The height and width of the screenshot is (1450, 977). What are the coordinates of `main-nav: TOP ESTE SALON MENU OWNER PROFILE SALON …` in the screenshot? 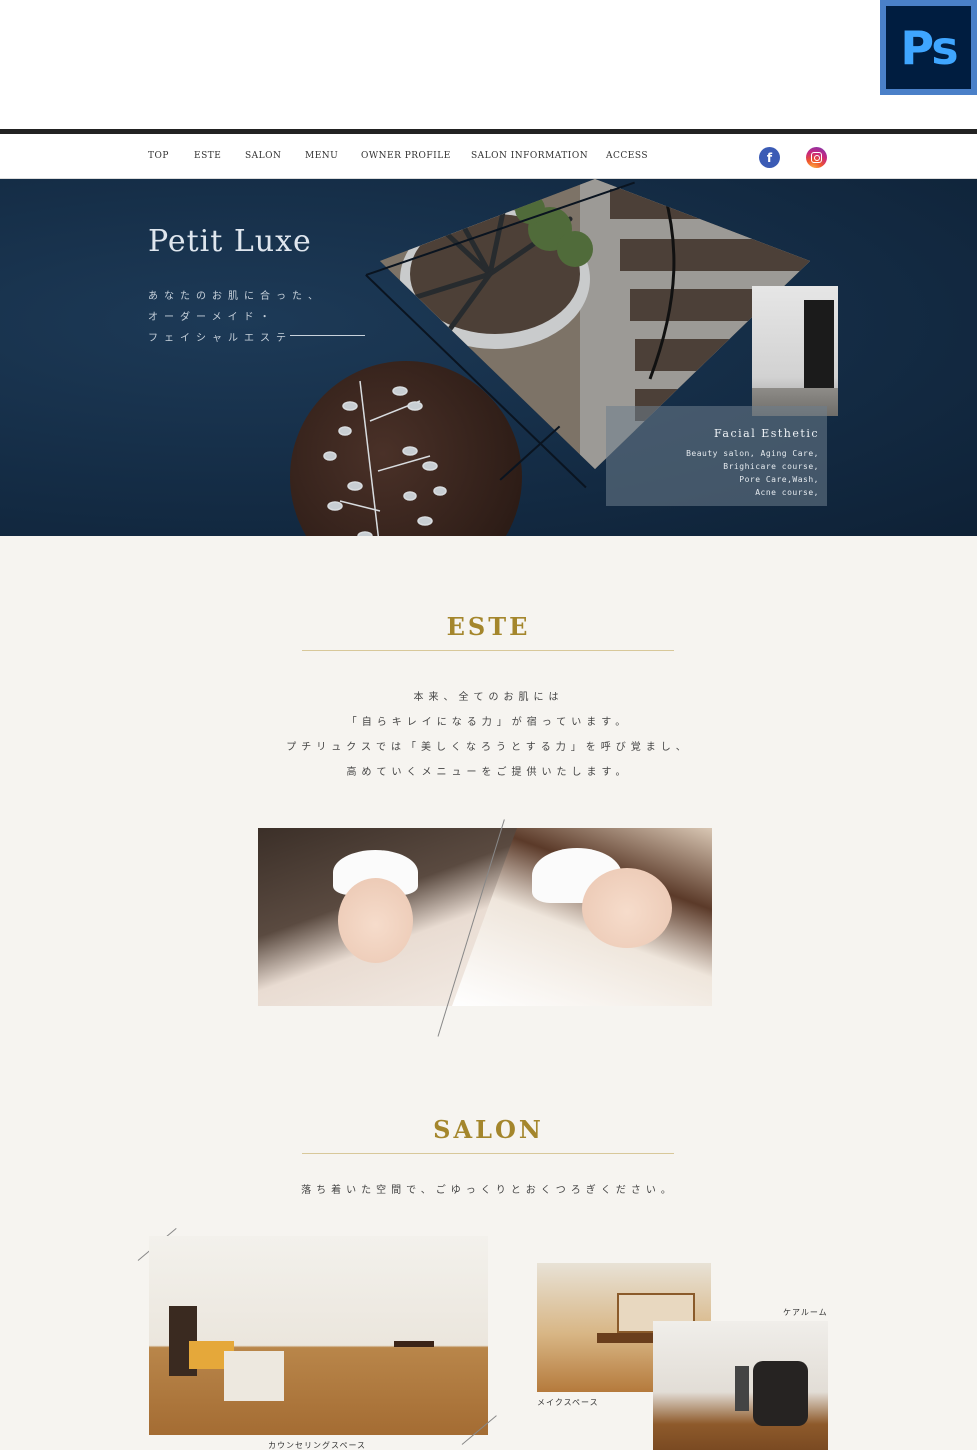 It's located at (488, 156).